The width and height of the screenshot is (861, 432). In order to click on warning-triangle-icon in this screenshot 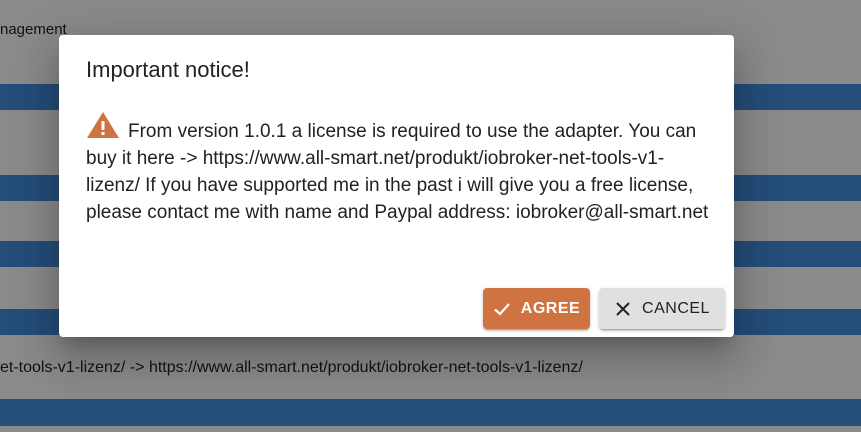, I will do `click(103, 125)`.